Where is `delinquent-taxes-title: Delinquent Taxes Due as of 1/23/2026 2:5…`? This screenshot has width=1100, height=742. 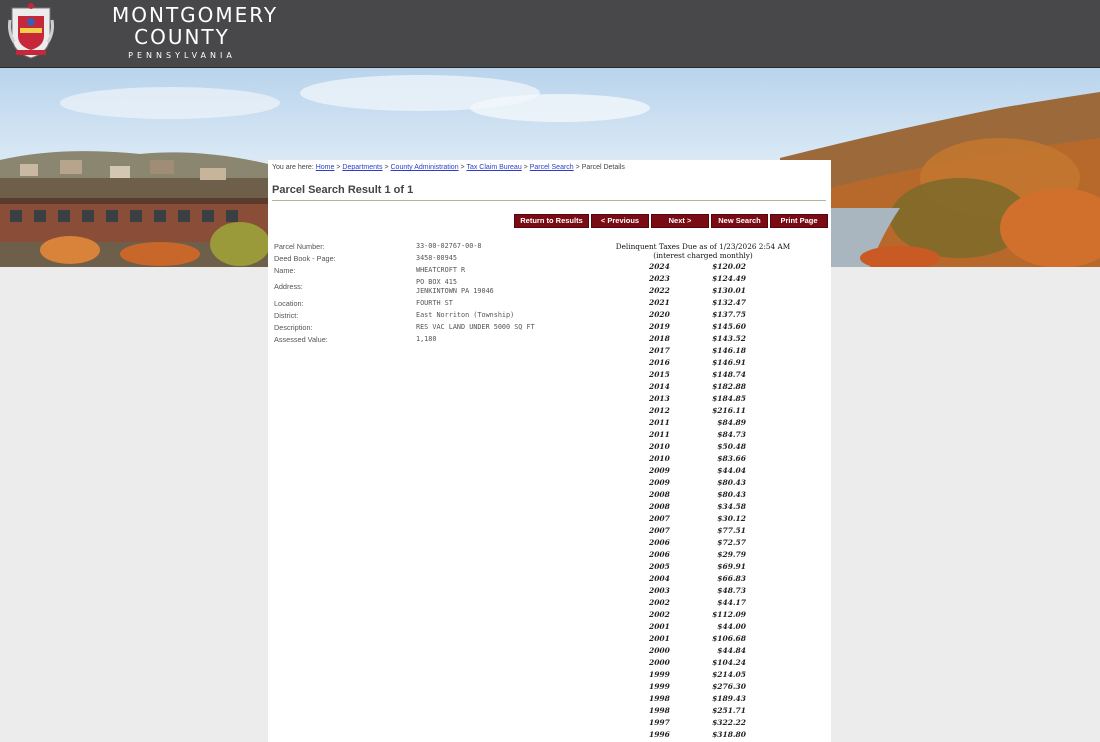 delinquent-taxes-title: Delinquent Taxes Due as of 1/23/2026 2:5… is located at coordinates (703, 246).